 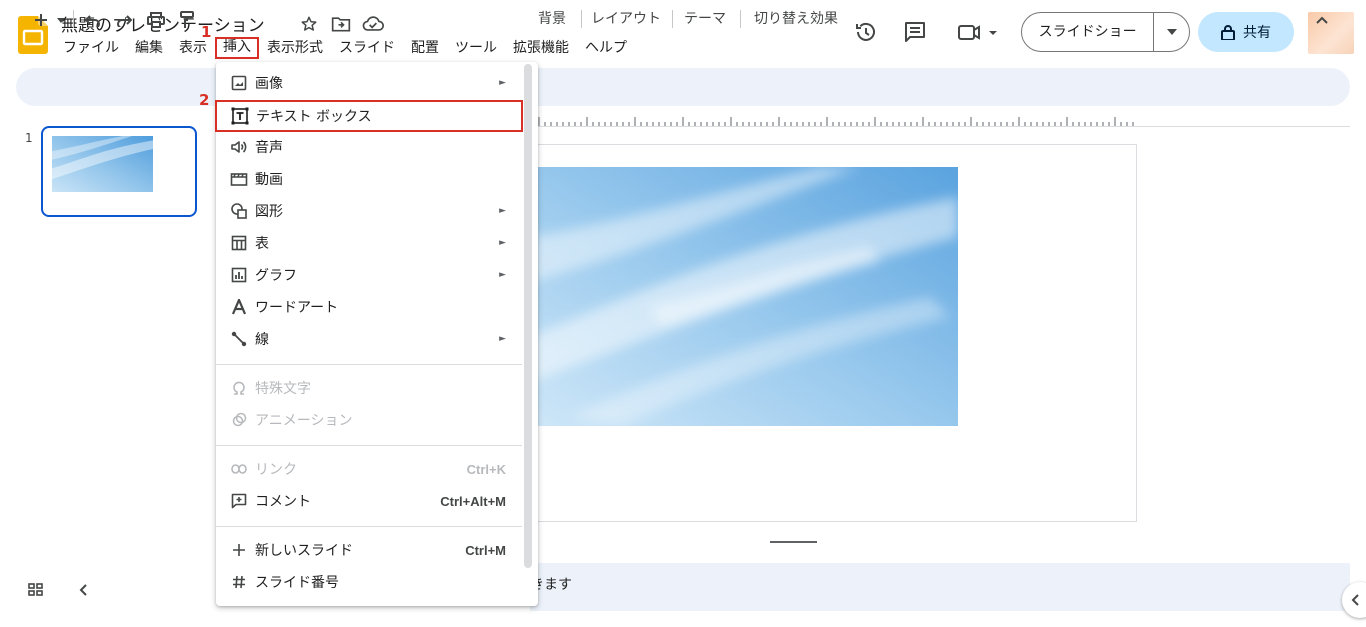 I want to click on collapse-filmstrip-icon, so click(x=84, y=590).